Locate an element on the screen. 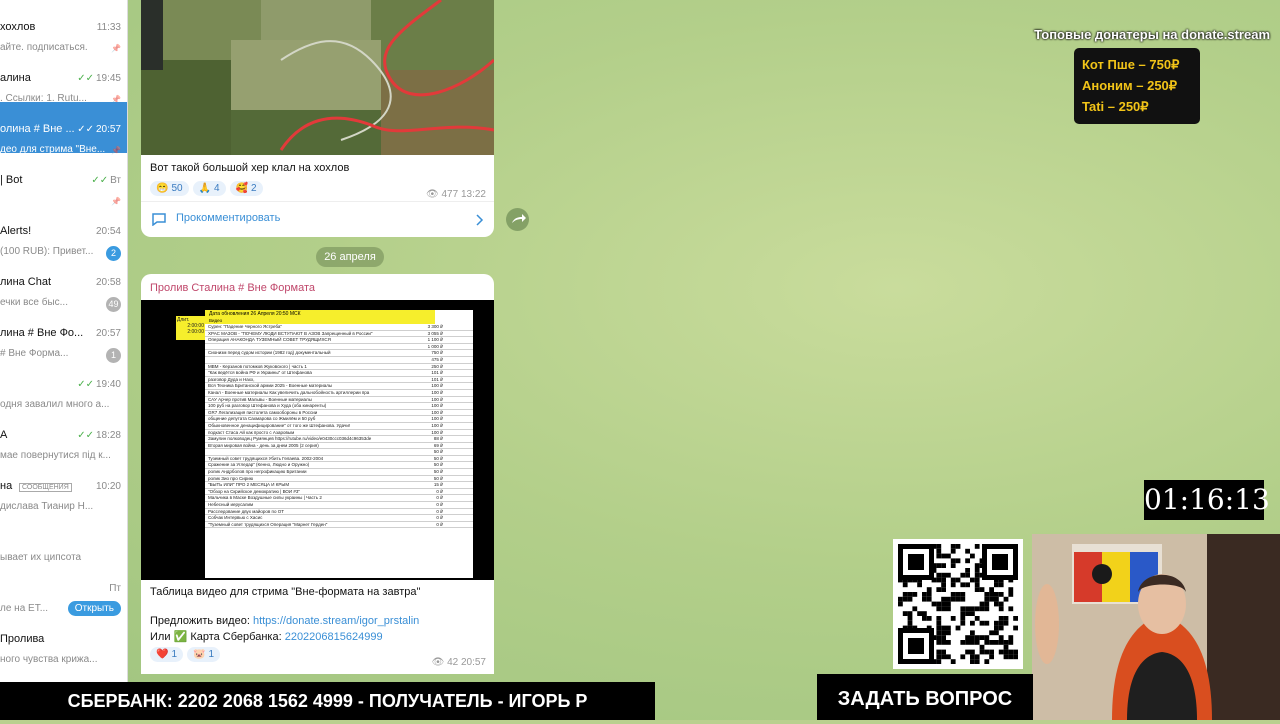 This screenshot has height=724, width=1280. chat-name: А is located at coordinates (4, 435).